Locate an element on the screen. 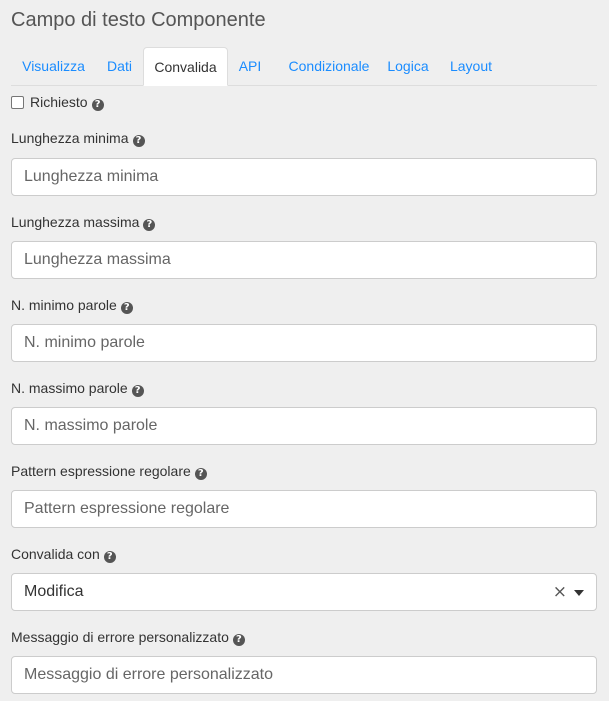 The width and height of the screenshot is (609, 701). max-length-label-text: Lunghezza massima is located at coordinates (75, 222).